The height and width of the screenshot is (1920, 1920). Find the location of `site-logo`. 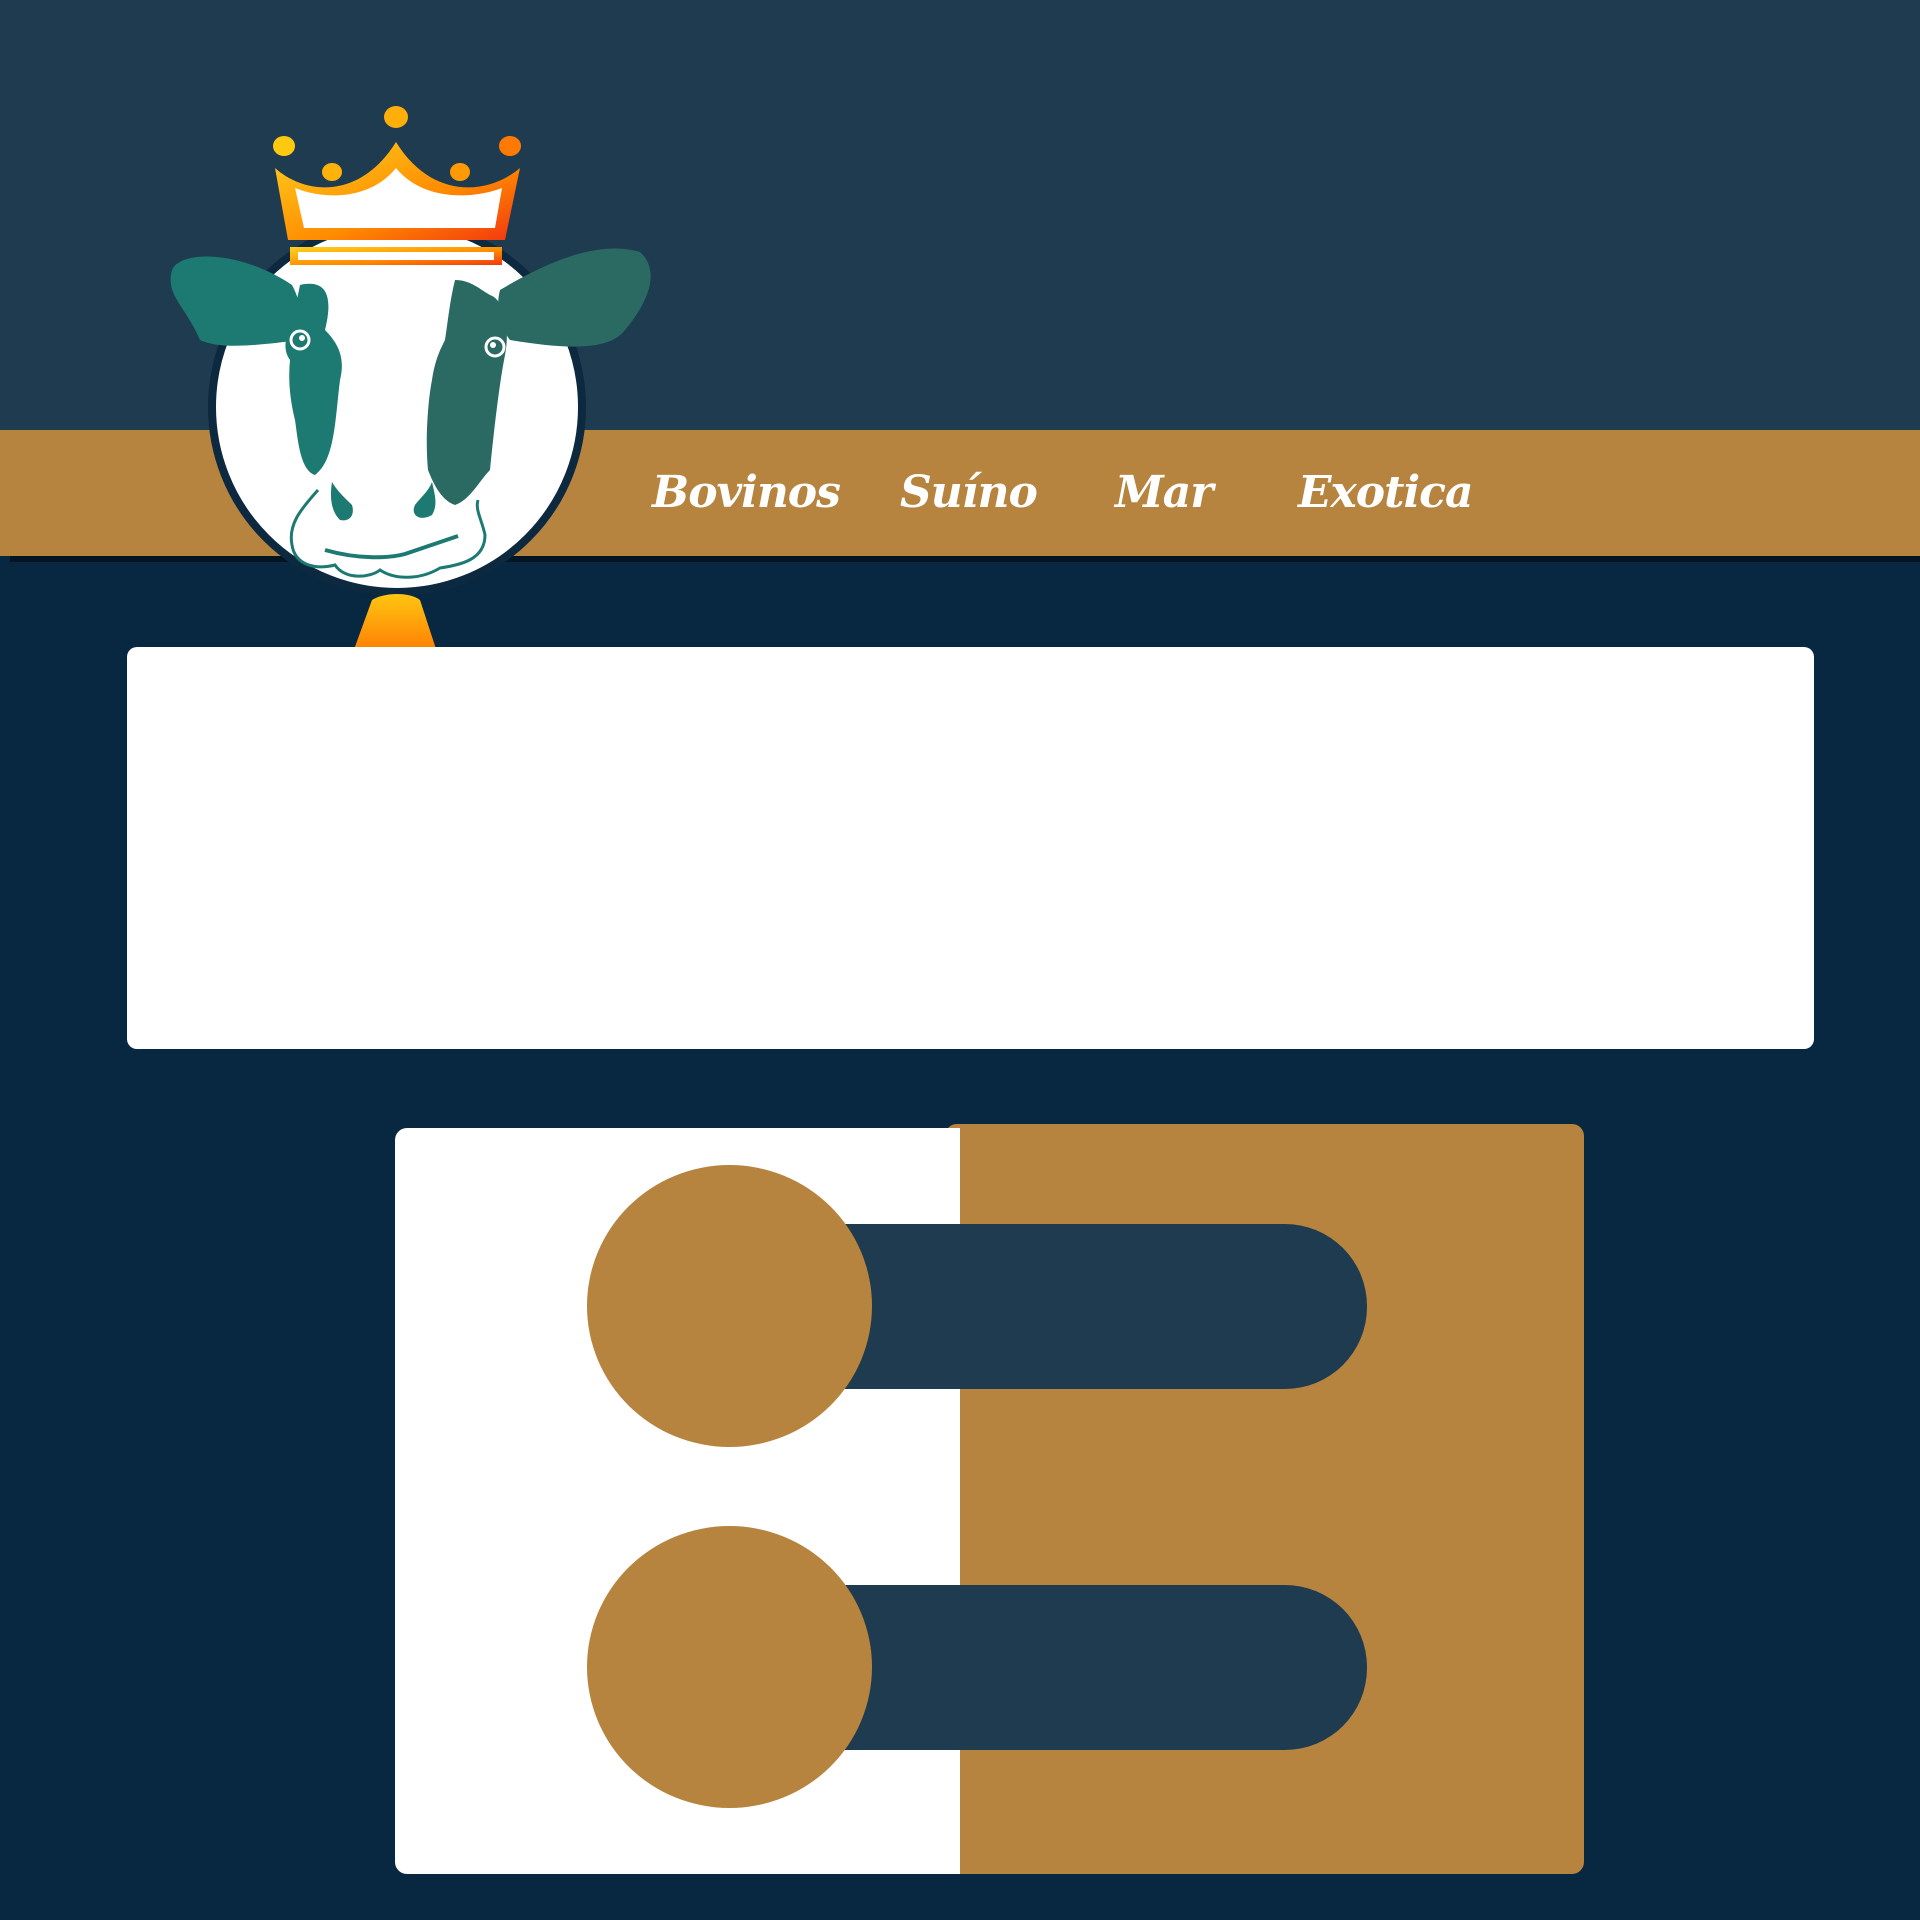

site-logo is located at coordinates (410, 395).